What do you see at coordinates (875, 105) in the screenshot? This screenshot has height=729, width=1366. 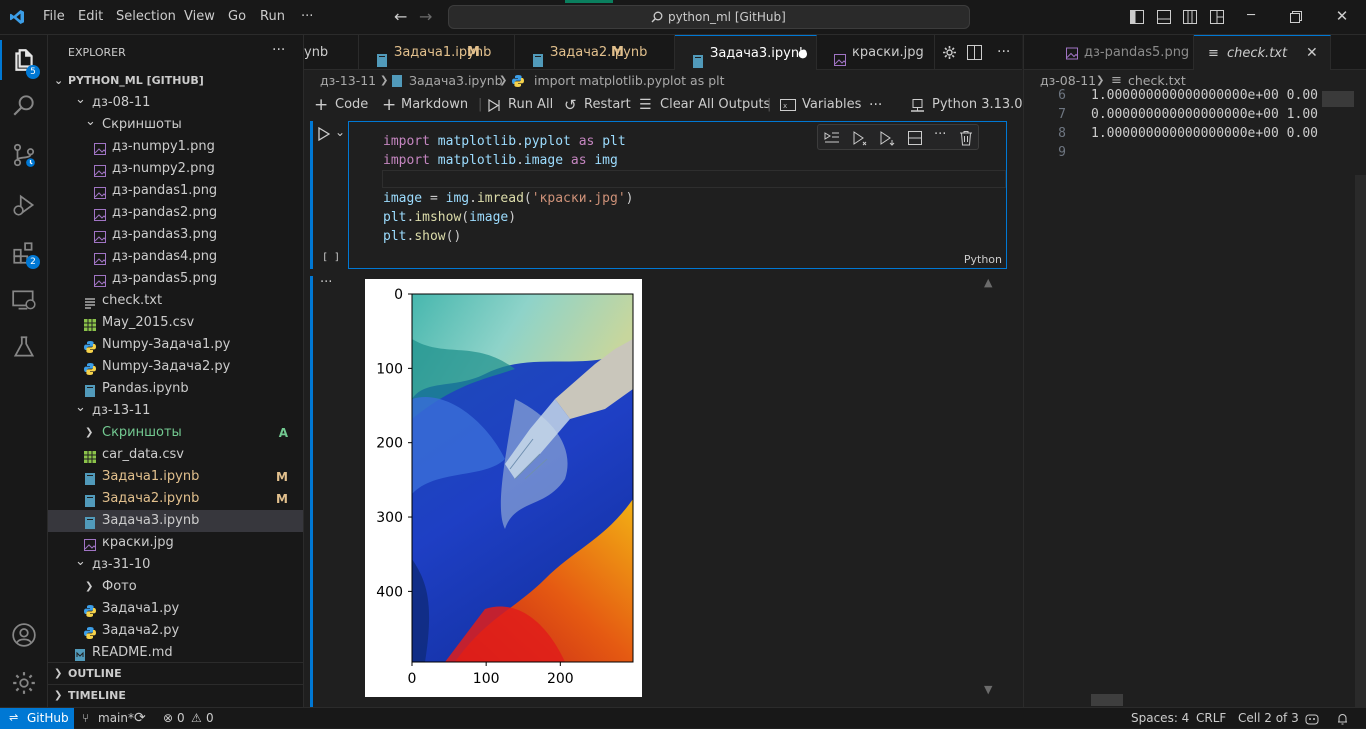 I see `toolbar-more-button: ···` at bounding box center [875, 105].